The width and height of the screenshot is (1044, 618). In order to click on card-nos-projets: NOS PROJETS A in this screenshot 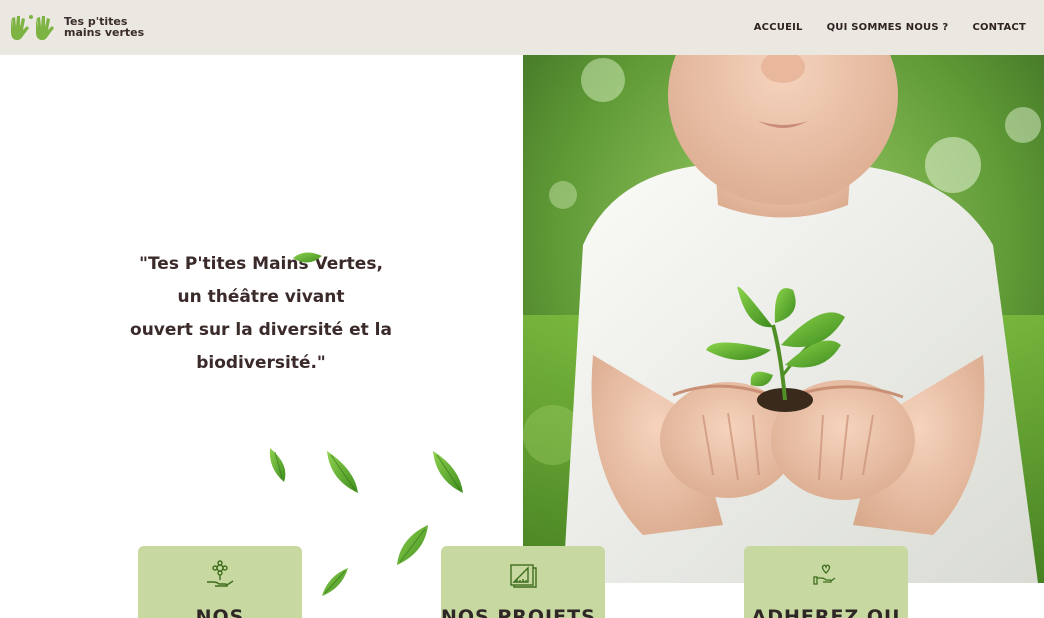, I will do `click(523, 582)`.